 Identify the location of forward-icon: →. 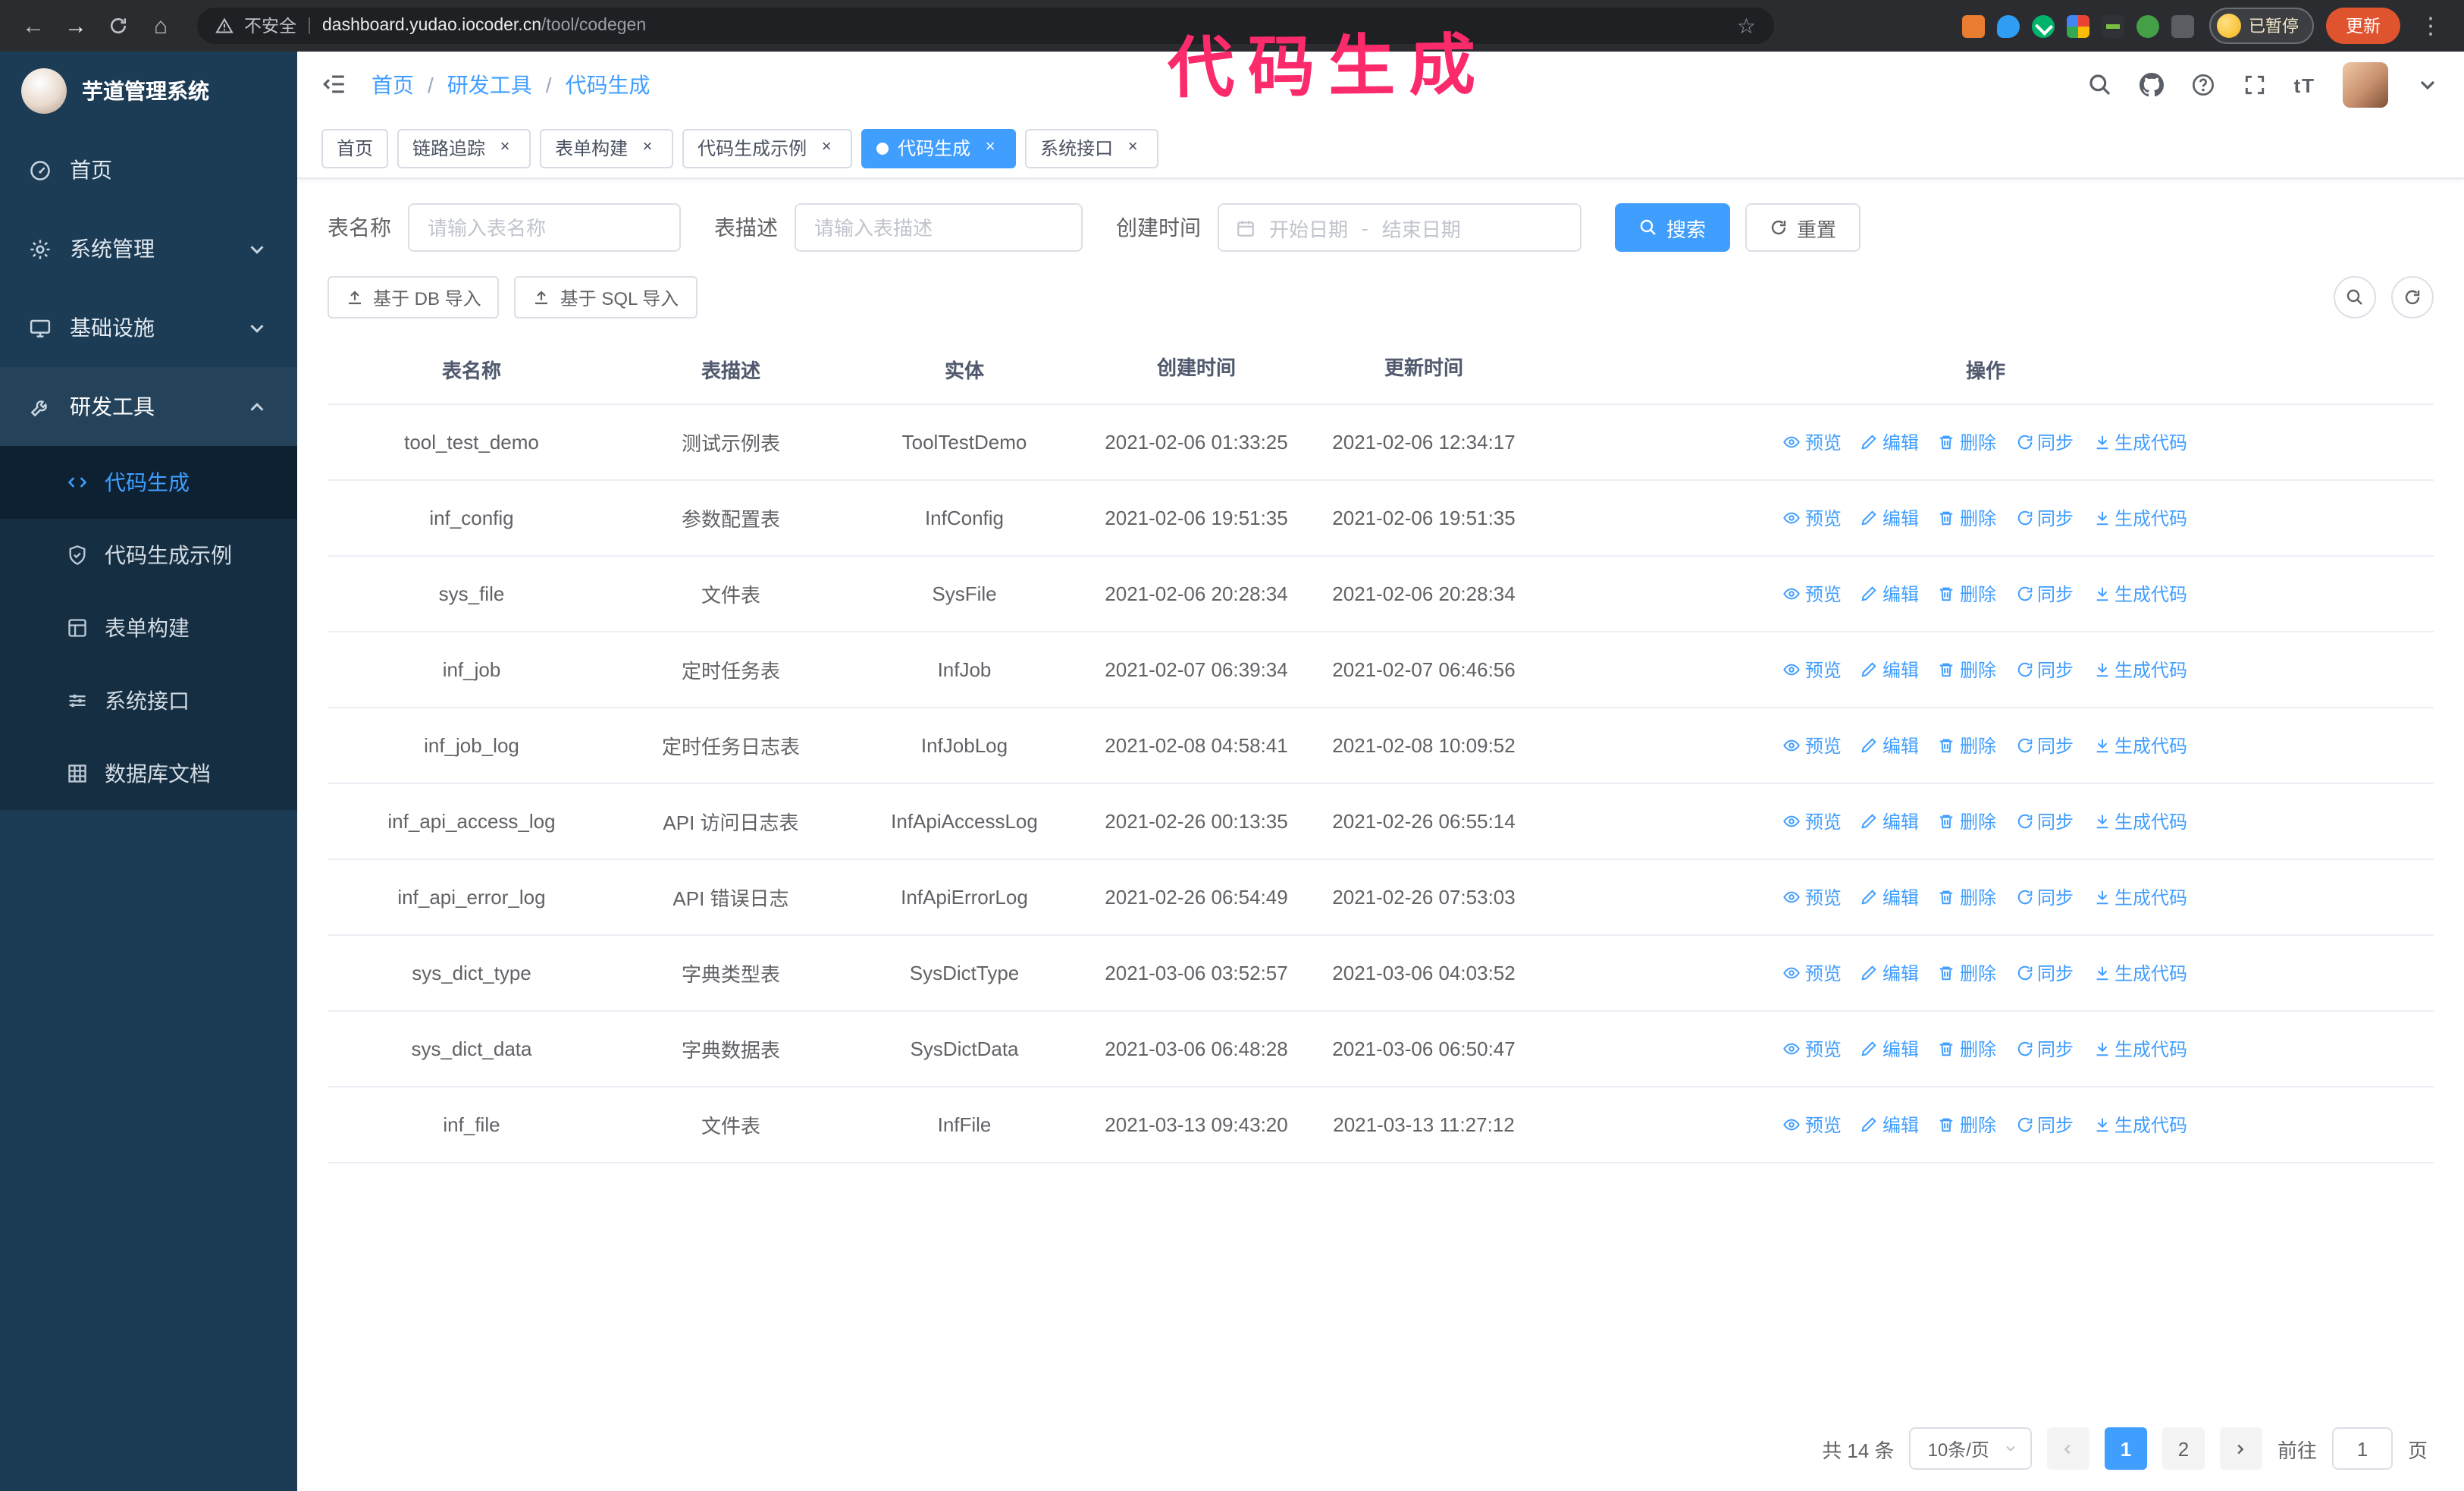
(76, 26).